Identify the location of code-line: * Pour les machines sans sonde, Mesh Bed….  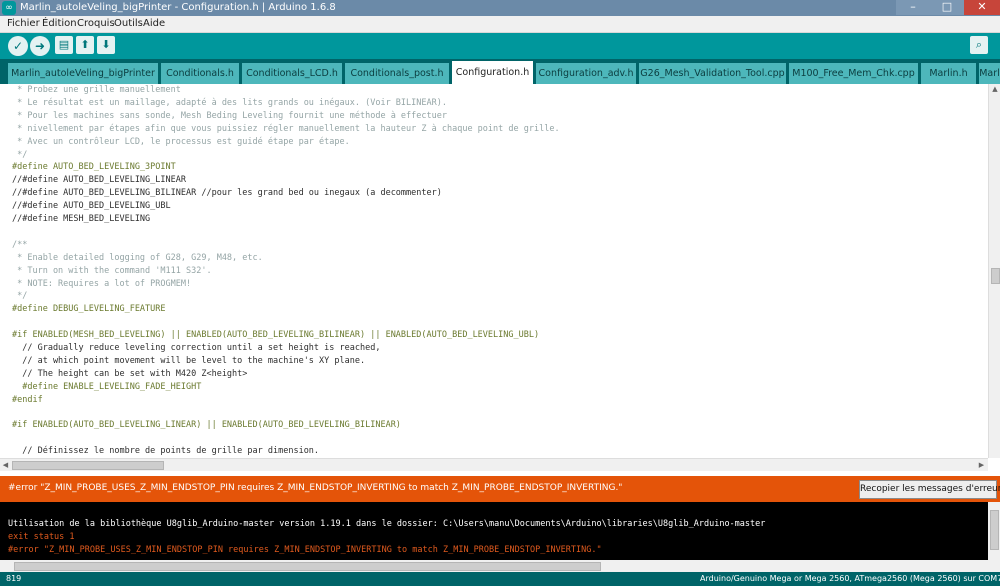
(229, 115).